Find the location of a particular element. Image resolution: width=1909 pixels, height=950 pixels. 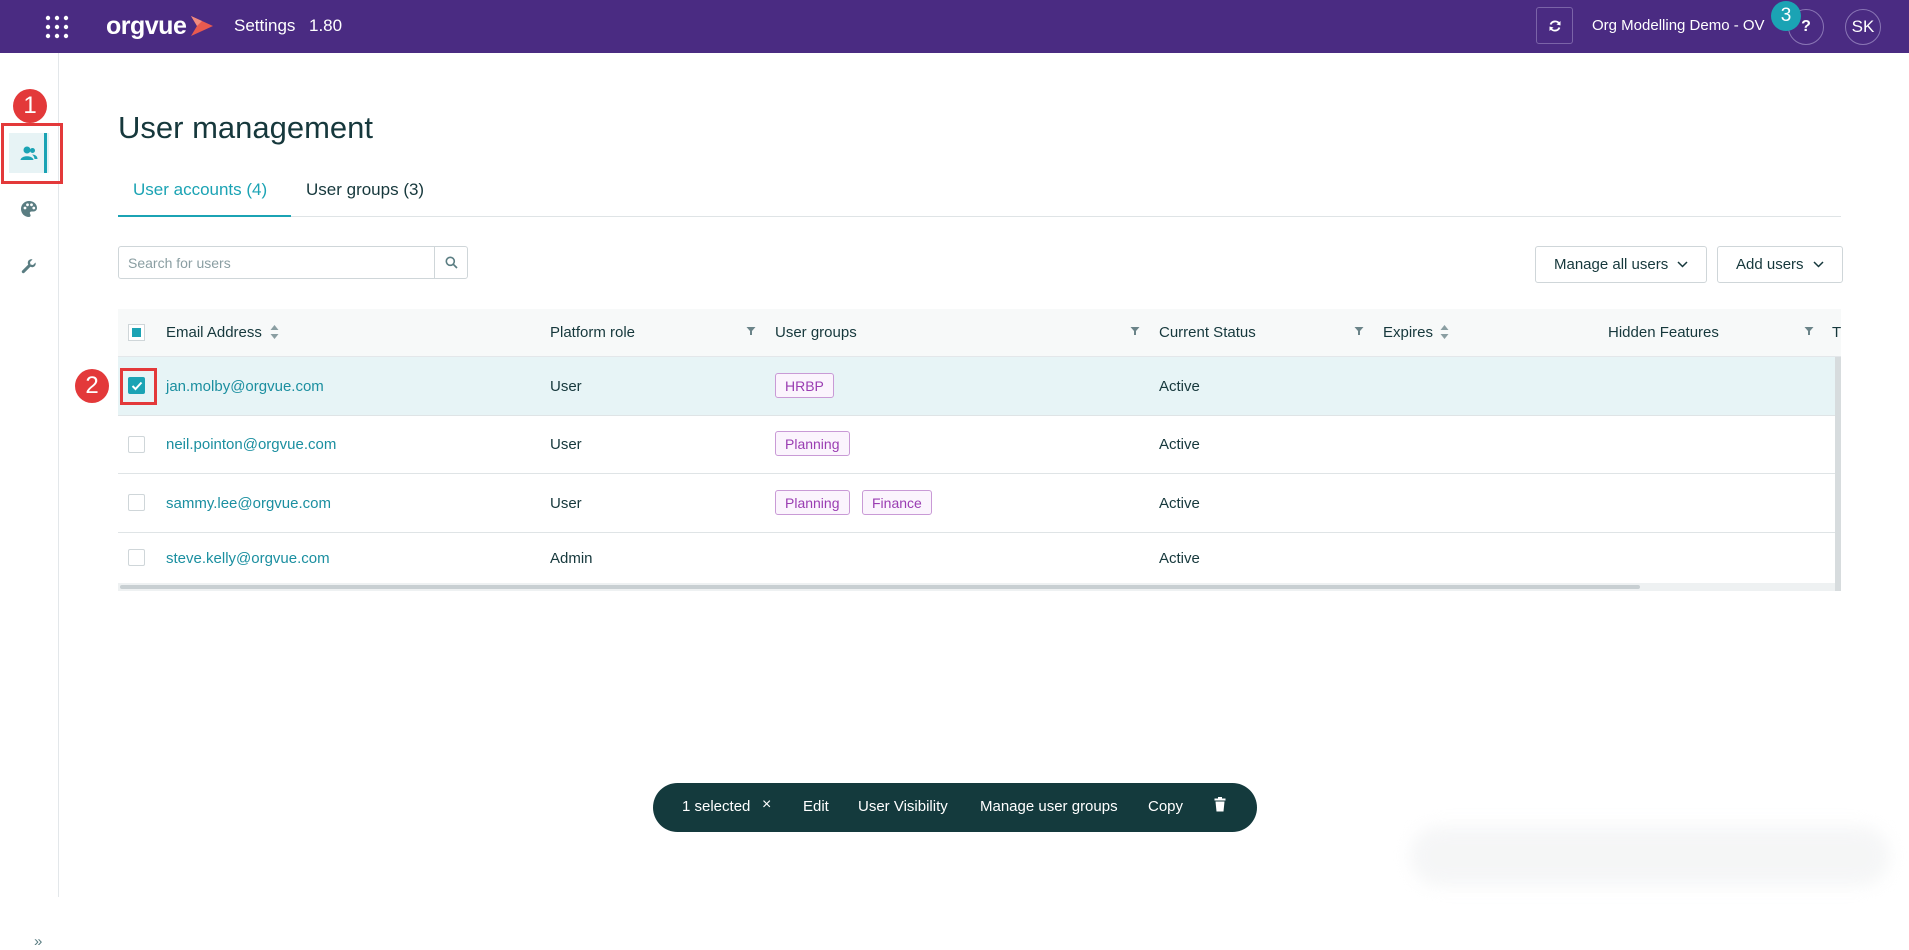

annotation-highlight-sidebar is located at coordinates (32, 153).